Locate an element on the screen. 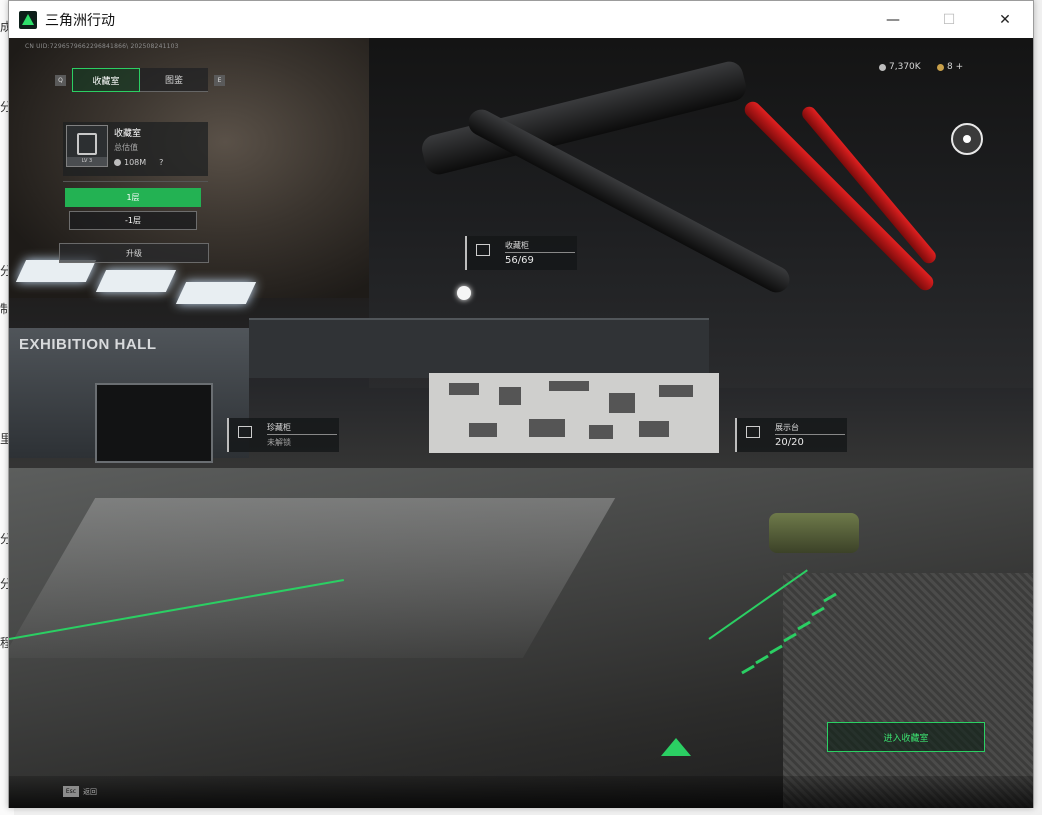 The width and height of the screenshot is (1042, 815). treasure-cabinet-label: 珍藏柜 未解锁 is located at coordinates (283, 435).